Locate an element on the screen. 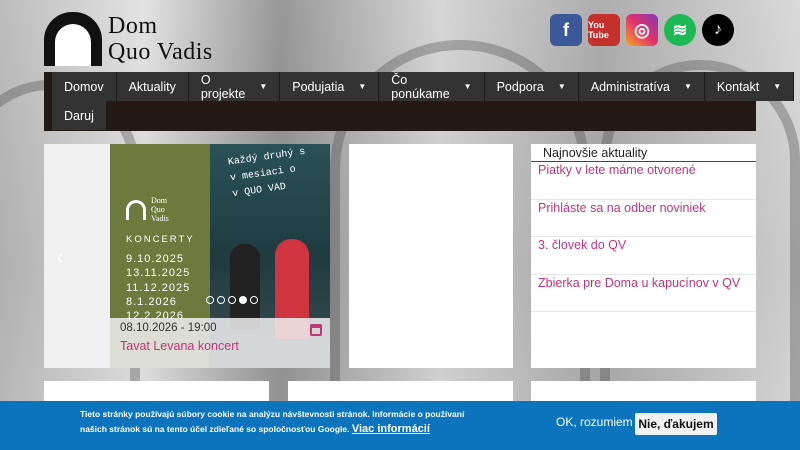  slider-dot-active is located at coordinates (243, 300).